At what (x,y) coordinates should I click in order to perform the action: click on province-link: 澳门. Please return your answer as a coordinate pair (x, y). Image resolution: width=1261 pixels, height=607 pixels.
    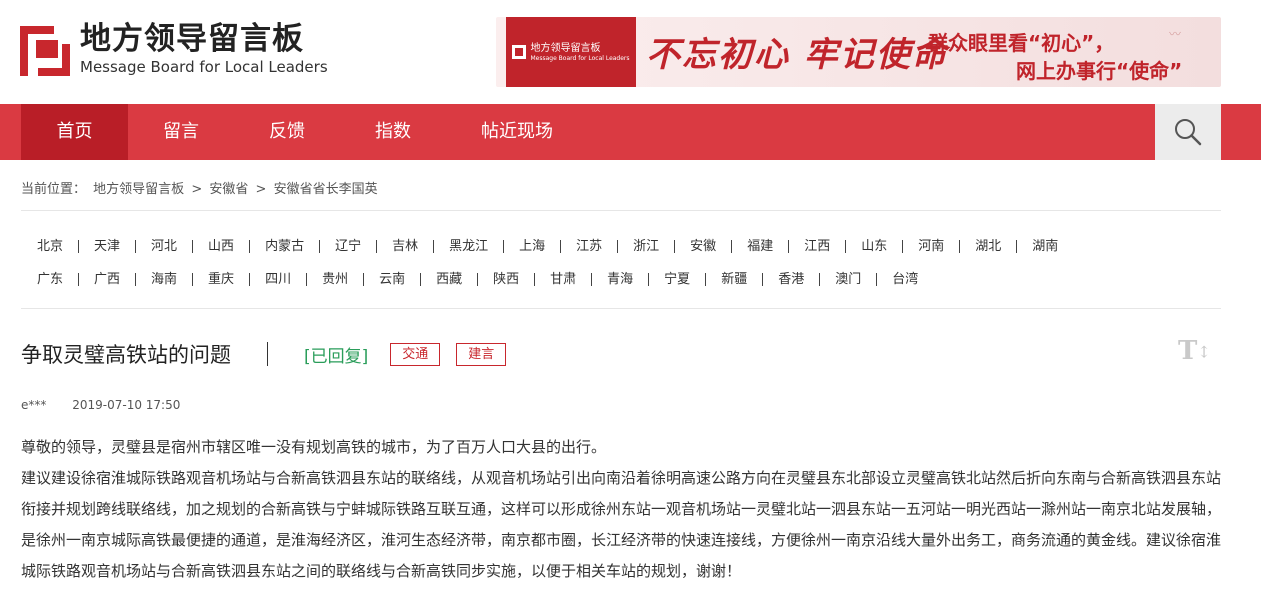
    Looking at the image, I should click on (849, 279).